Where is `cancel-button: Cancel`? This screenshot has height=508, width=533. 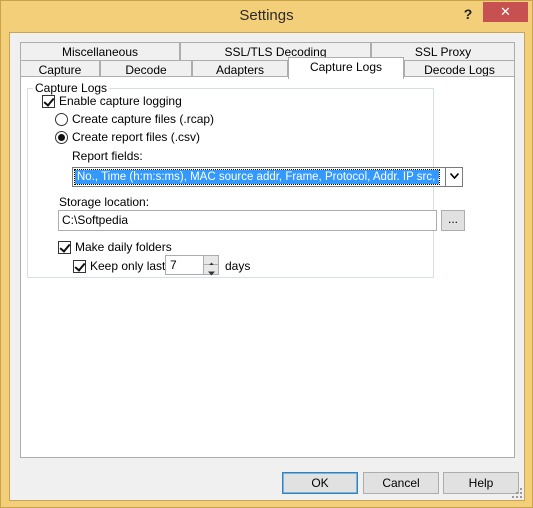
cancel-button: Cancel is located at coordinates (401, 483).